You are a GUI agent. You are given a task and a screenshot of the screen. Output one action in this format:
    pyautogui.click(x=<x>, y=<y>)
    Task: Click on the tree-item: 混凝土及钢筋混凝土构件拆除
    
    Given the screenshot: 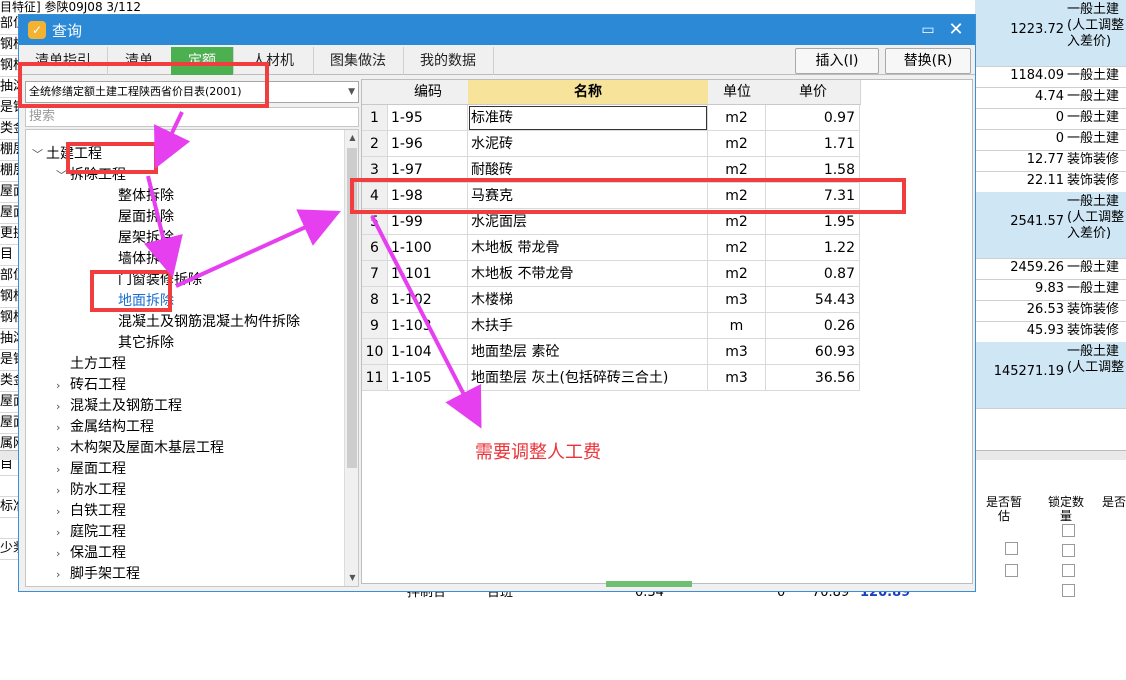 What is the action you would take?
    pyautogui.click(x=202, y=322)
    